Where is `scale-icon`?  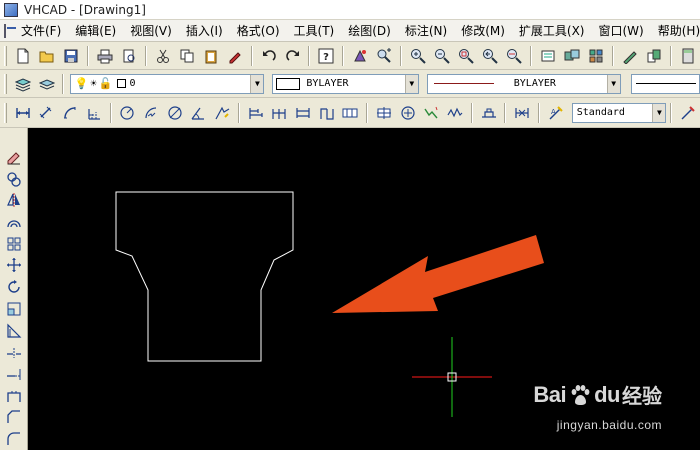 scale-icon is located at coordinates (14, 309).